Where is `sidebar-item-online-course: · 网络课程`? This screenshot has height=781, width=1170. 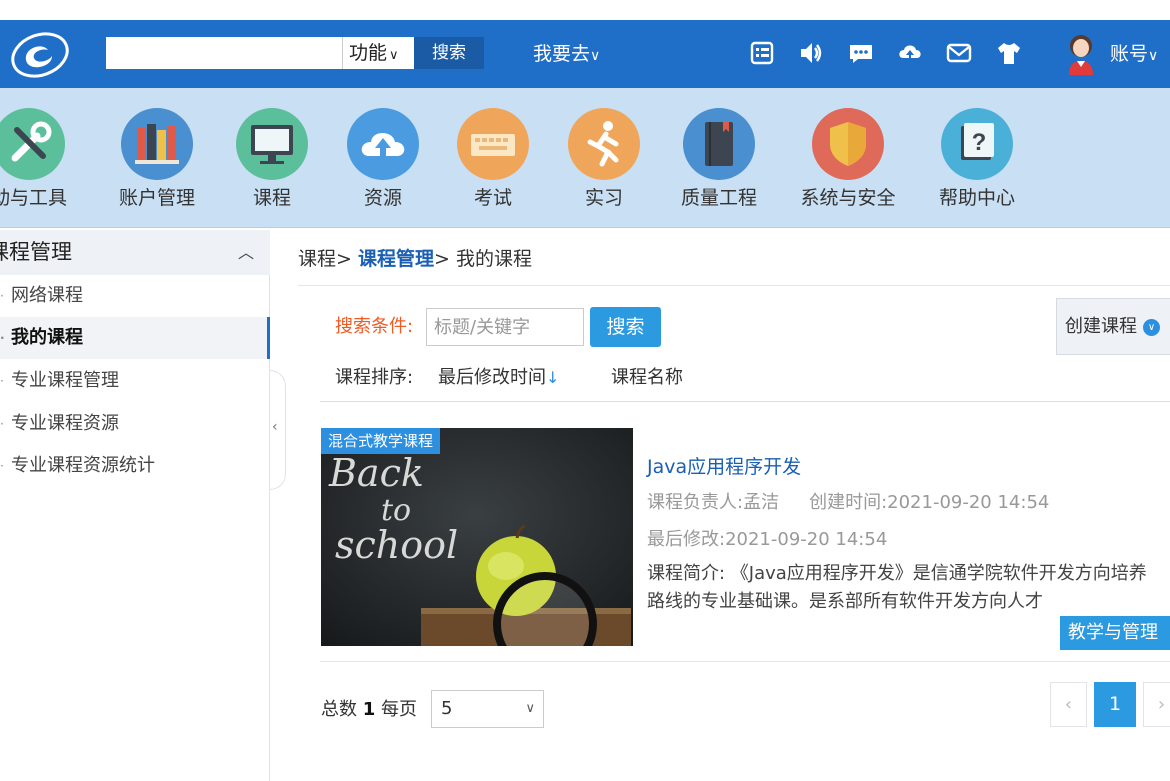 sidebar-item-online-course: · 网络课程 is located at coordinates (135, 296).